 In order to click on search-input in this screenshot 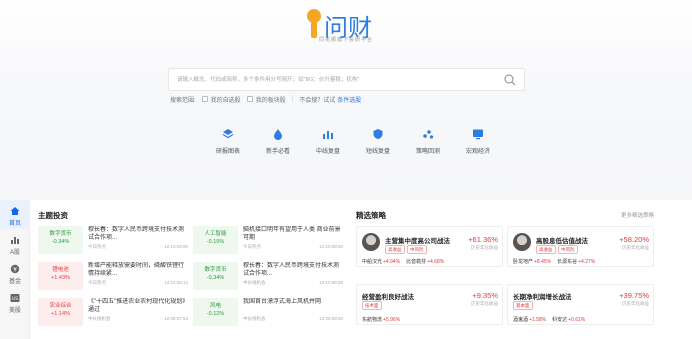, I will do `click(337, 80)`.